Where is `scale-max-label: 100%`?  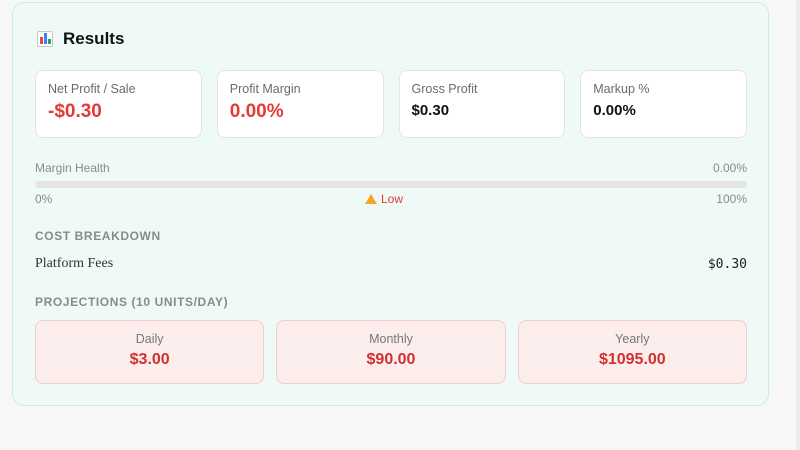 scale-max-label: 100% is located at coordinates (731, 199).